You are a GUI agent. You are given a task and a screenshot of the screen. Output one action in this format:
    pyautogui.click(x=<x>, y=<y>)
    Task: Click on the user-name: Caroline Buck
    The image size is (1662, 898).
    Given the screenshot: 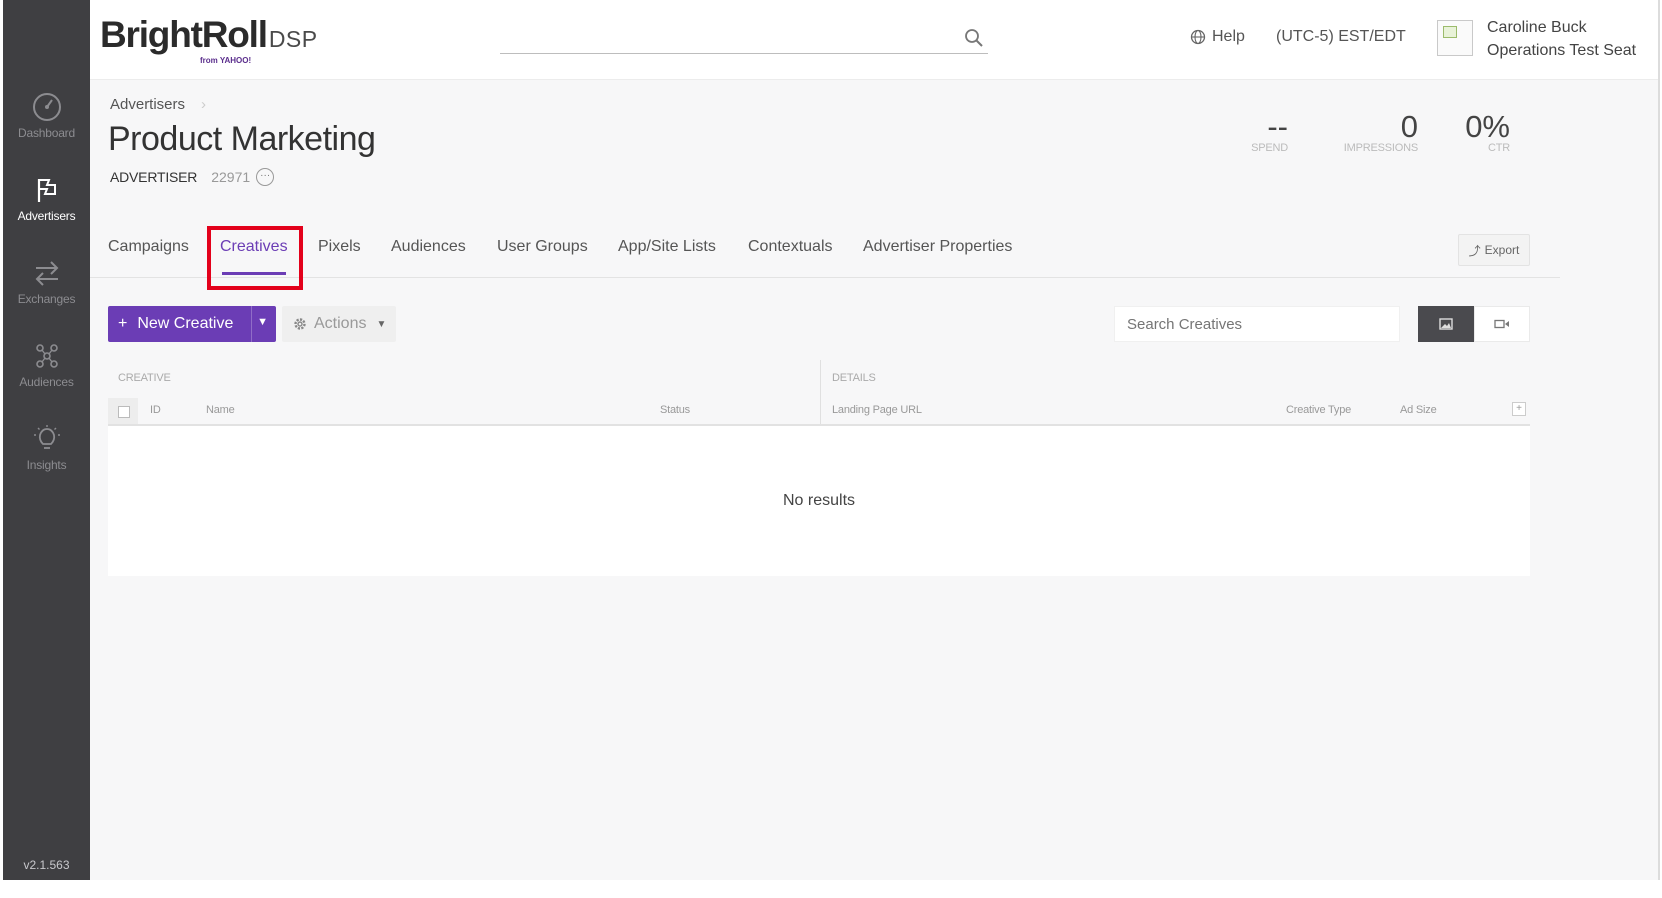 What is the action you would take?
    pyautogui.click(x=1537, y=27)
    